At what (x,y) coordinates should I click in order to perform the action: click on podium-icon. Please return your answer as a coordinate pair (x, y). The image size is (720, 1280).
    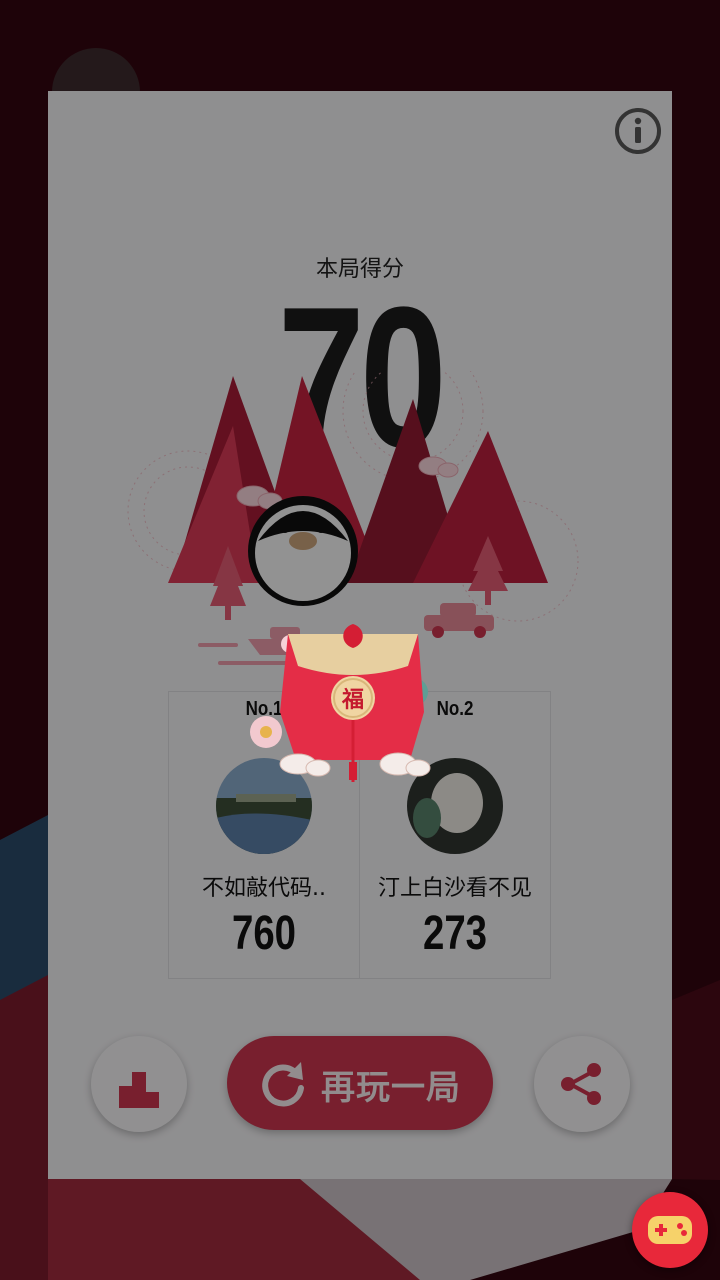
    Looking at the image, I should click on (139, 1090).